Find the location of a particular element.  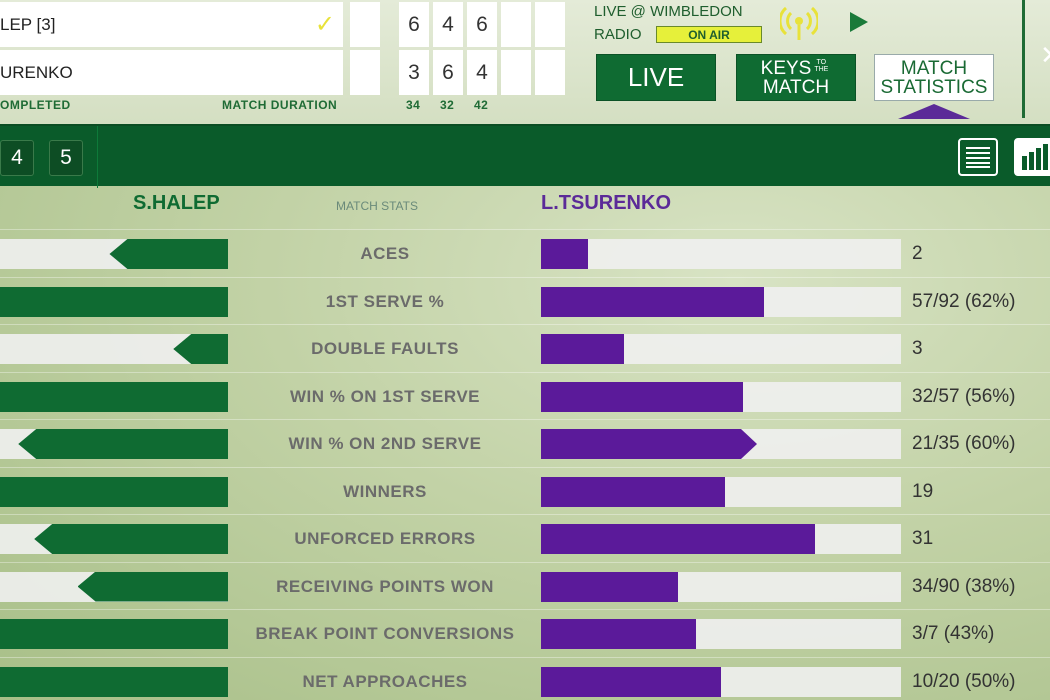

set3-duration: 42 is located at coordinates (481, 105).